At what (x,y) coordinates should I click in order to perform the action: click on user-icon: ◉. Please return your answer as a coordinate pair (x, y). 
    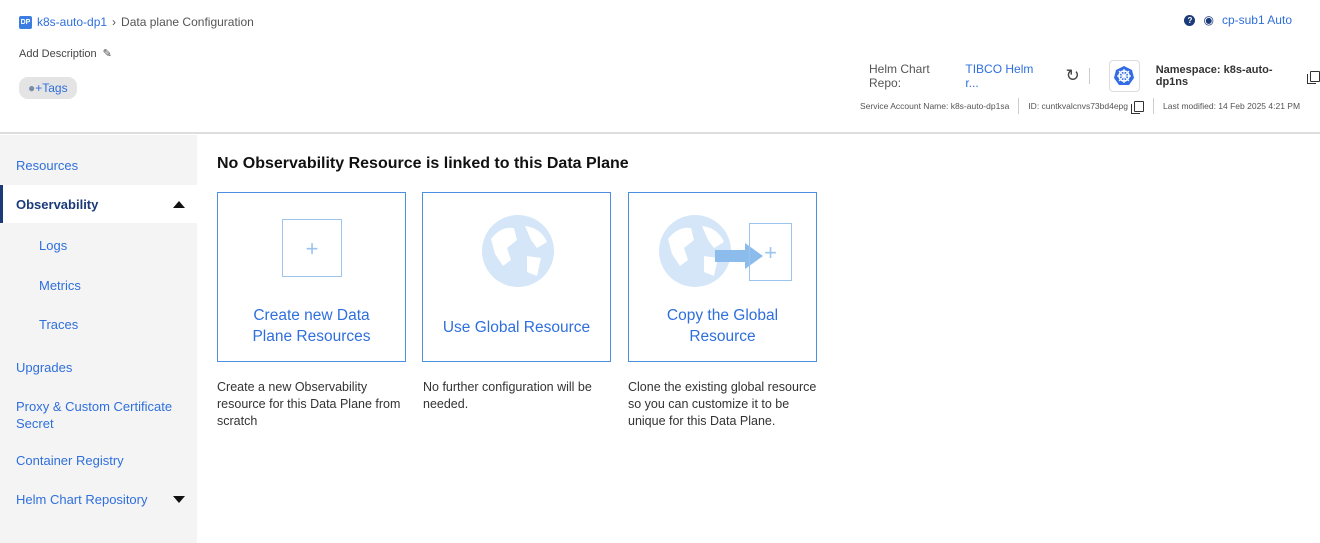
    Looking at the image, I should click on (1208, 20).